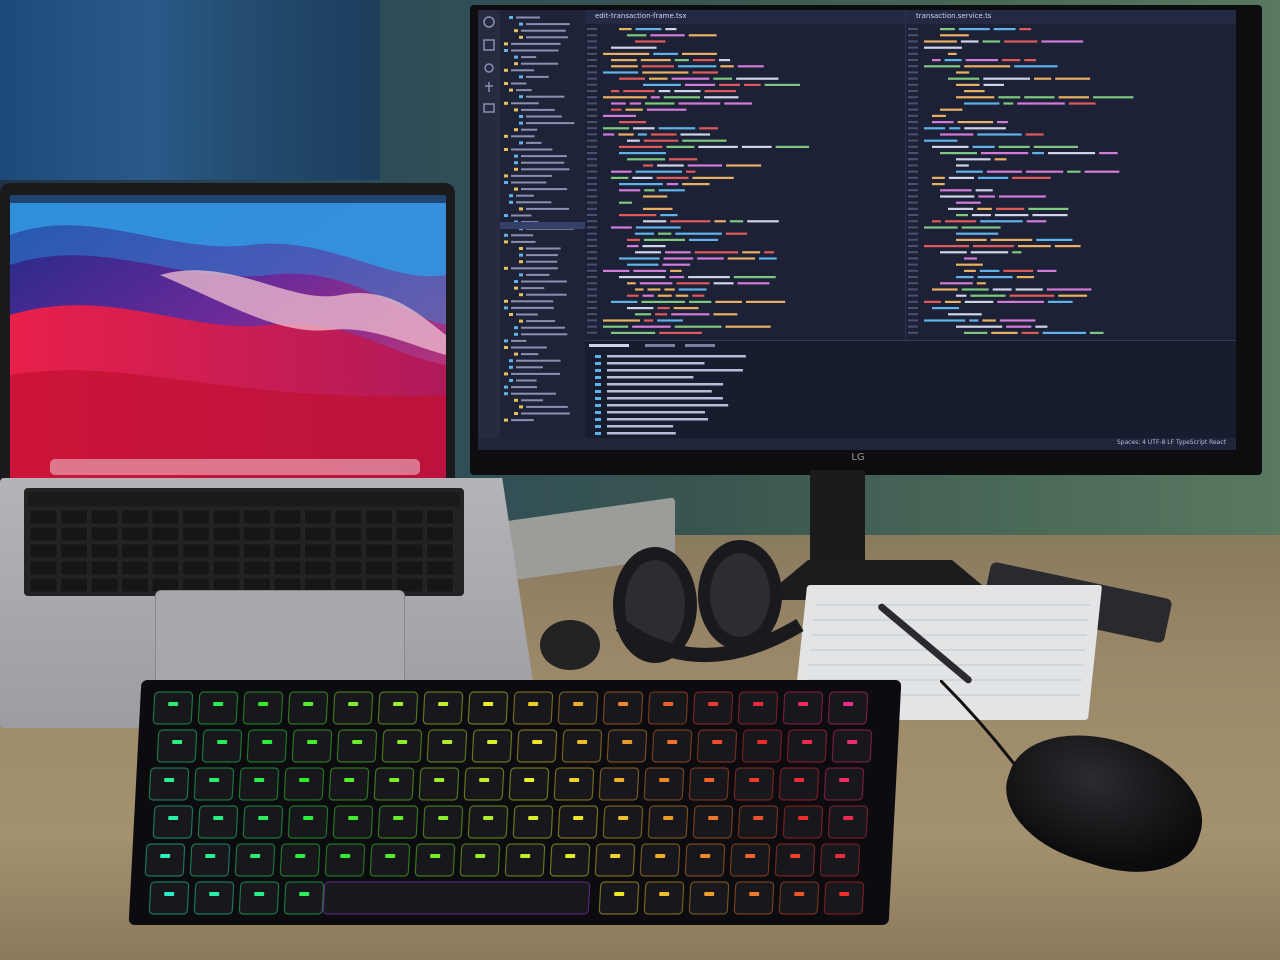 Image resolution: width=1280 pixels, height=960 pixels. I want to click on editor-problems-panel, so click(910, 390).